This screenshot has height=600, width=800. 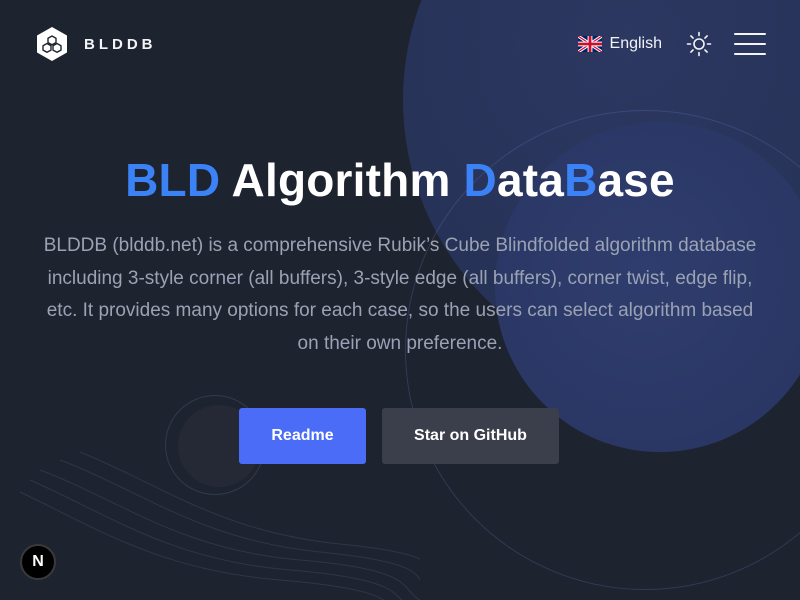 I want to click on title-part-ata: ata, so click(x=530, y=180).